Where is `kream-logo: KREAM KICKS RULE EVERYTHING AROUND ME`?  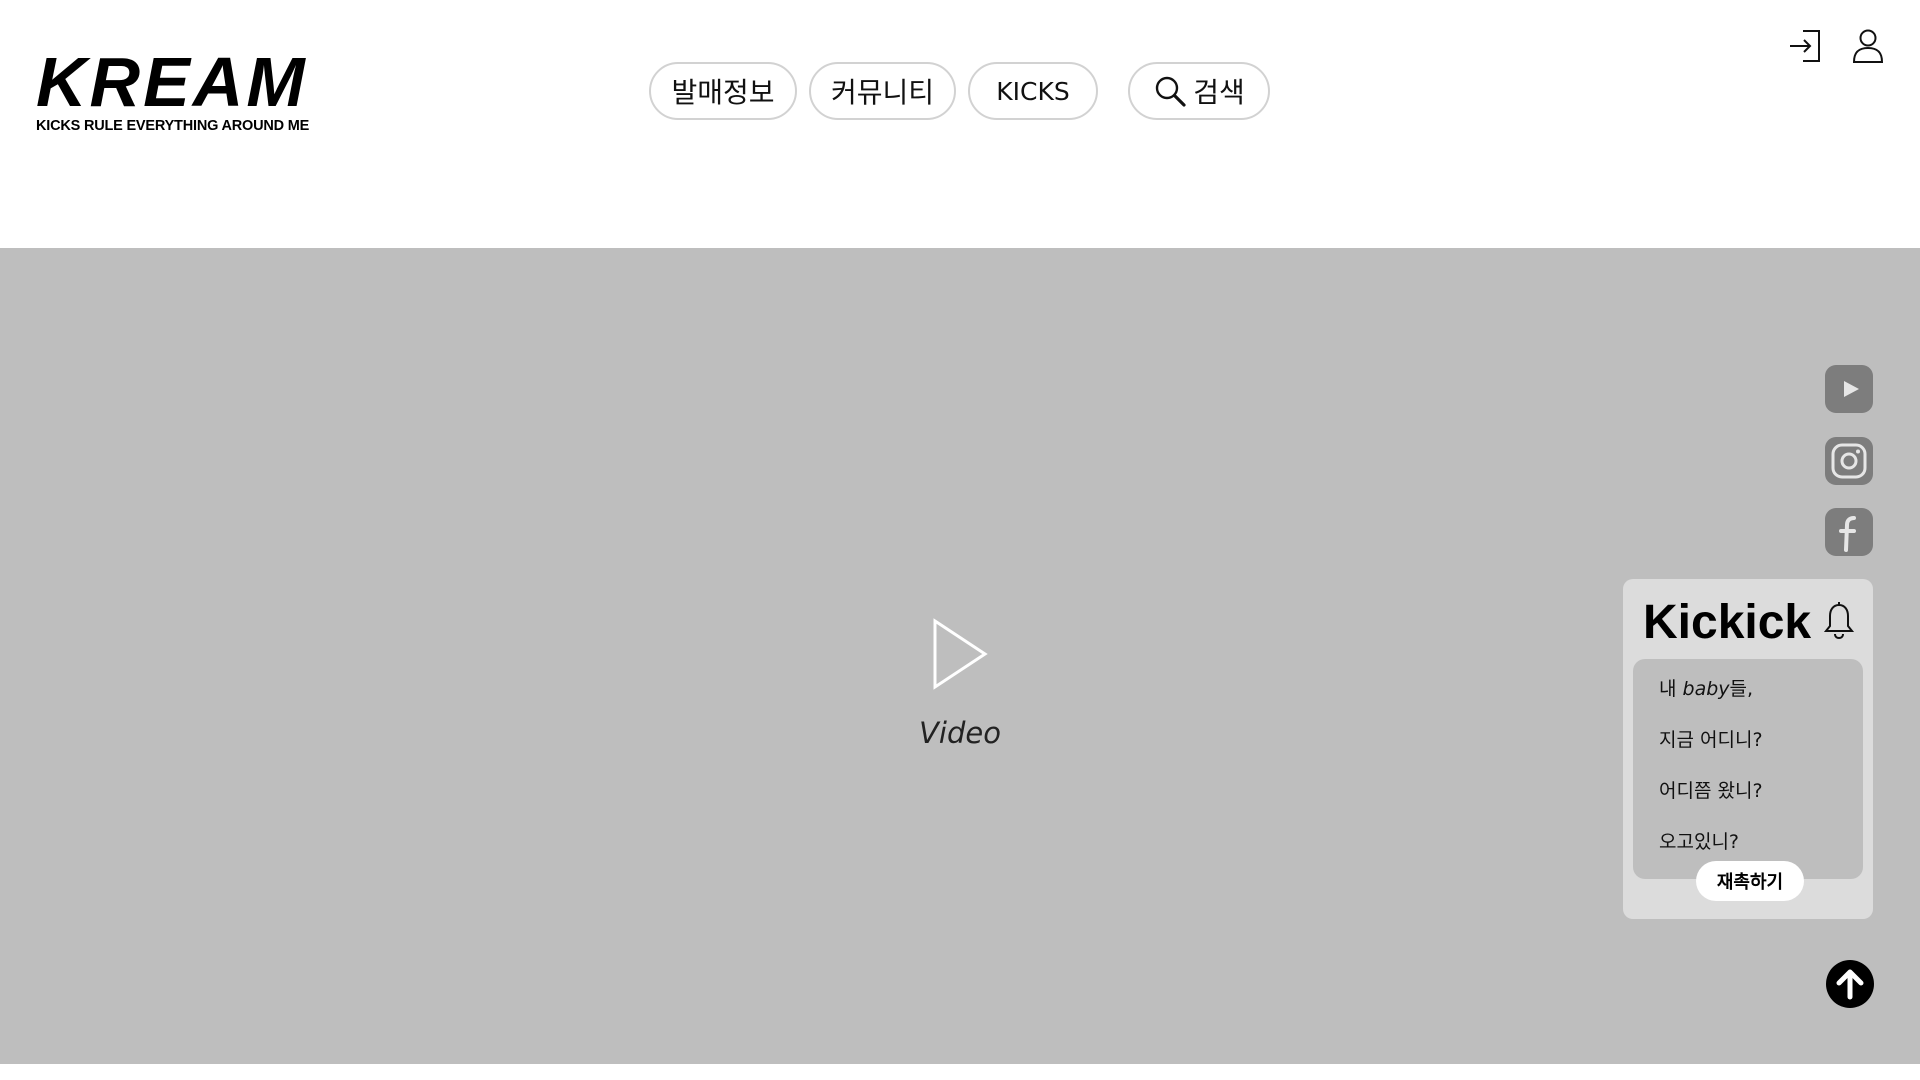
kream-logo: KREAM KICKS RULE EVERYTHING AROUND ME is located at coordinates (173, 89).